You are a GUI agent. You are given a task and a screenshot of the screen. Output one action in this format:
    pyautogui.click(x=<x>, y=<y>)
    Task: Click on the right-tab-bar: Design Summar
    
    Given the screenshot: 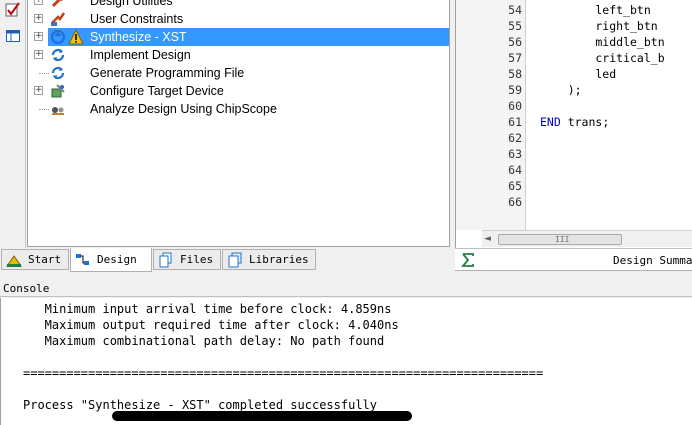 What is the action you would take?
    pyautogui.click(x=573, y=260)
    